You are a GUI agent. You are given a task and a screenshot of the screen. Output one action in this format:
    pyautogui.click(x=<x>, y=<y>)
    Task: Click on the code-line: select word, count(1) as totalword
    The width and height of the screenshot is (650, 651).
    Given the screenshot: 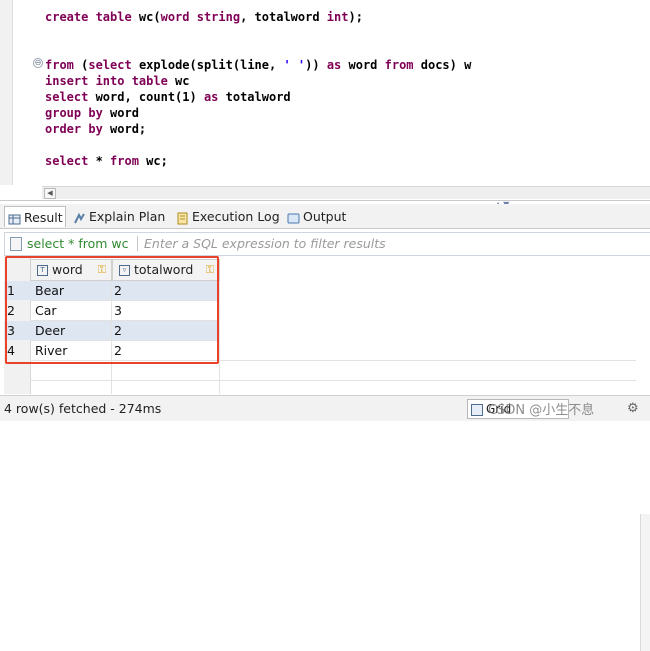 What is the action you would take?
    pyautogui.click(x=168, y=97)
    